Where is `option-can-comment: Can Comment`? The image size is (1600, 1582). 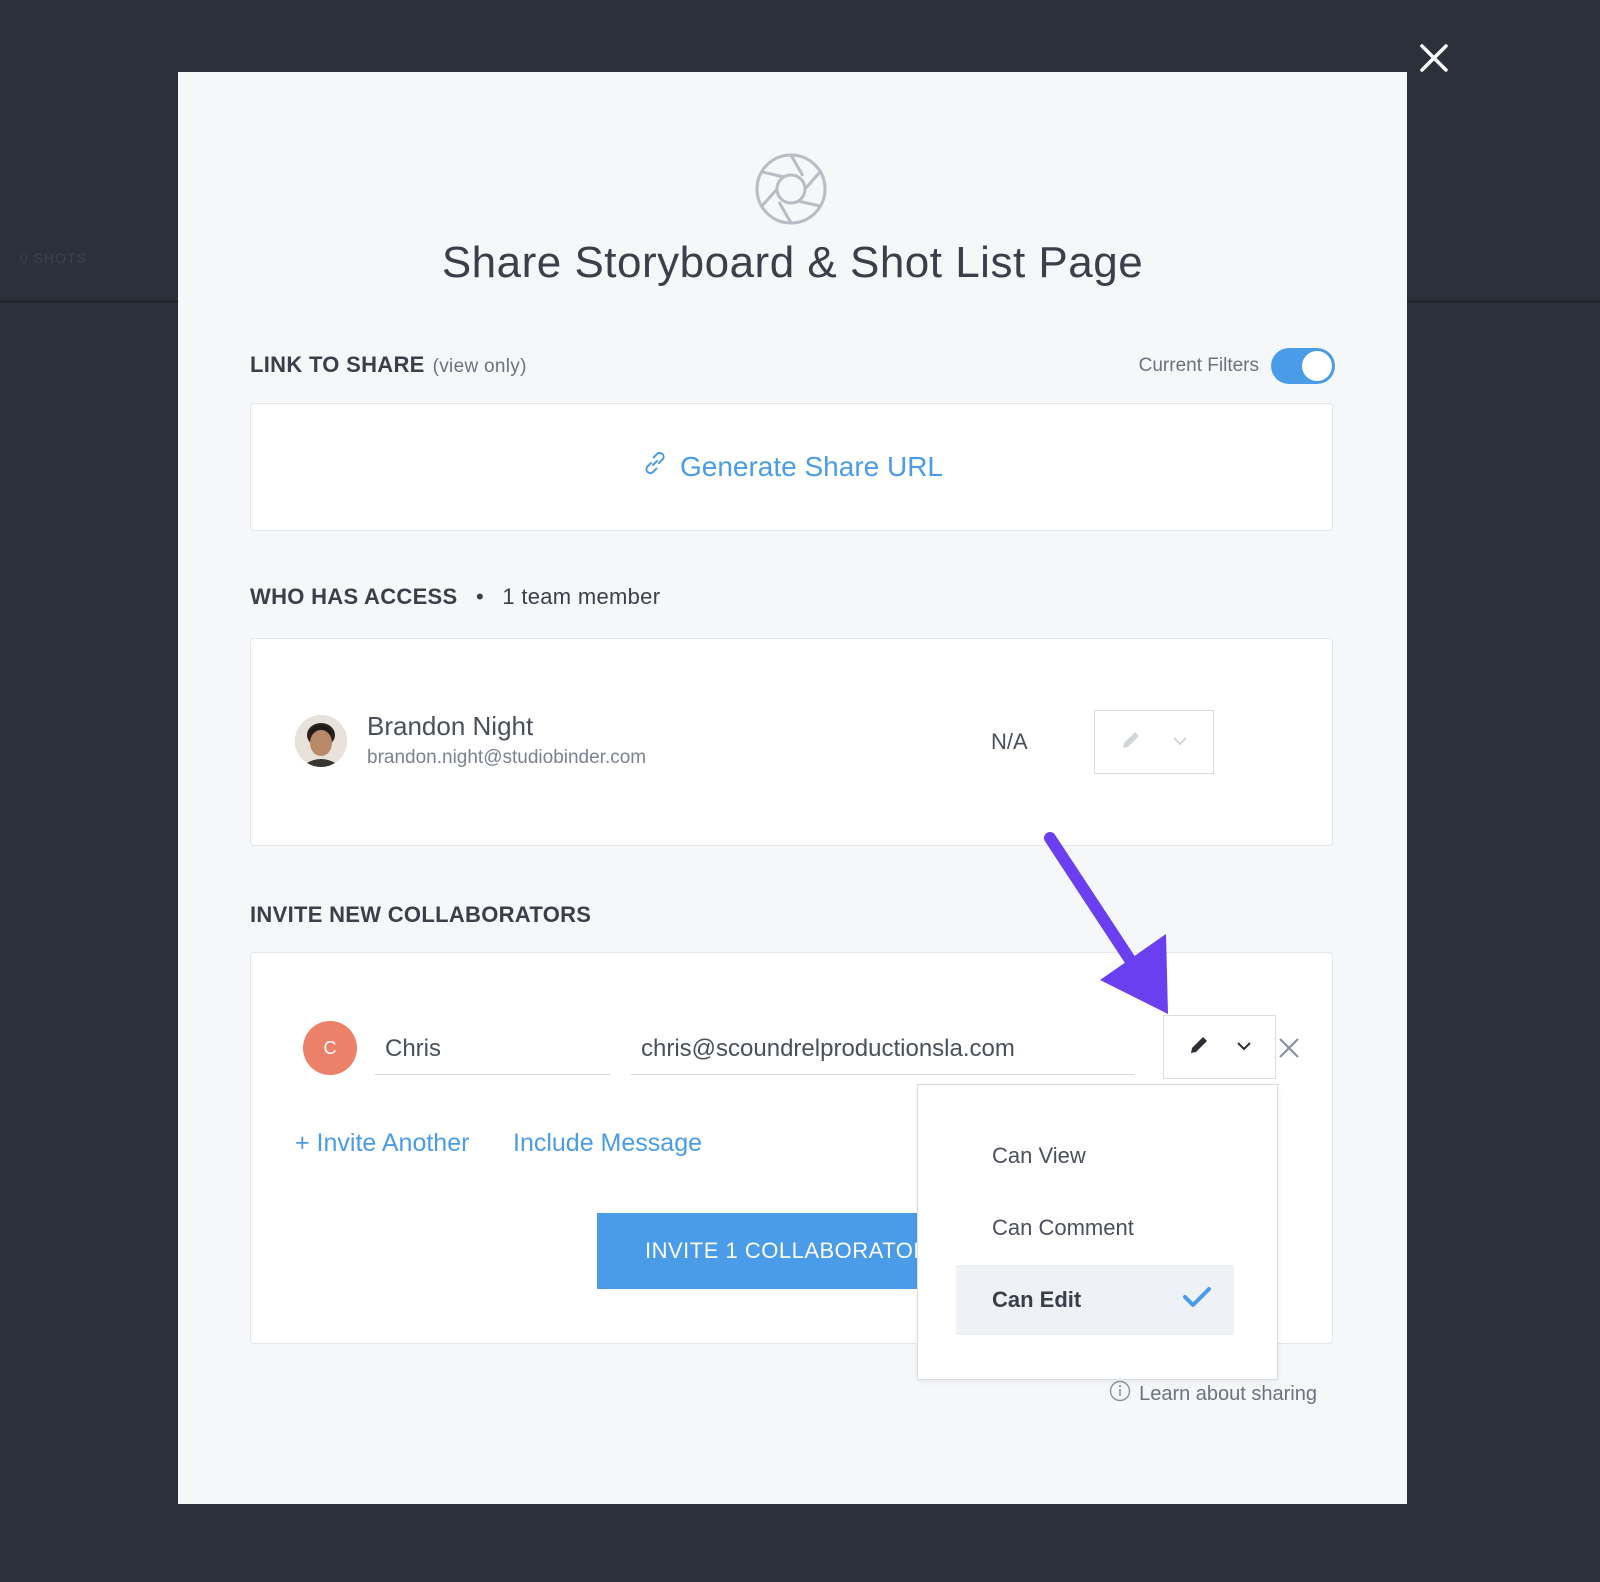 option-can-comment: Can Comment is located at coordinates (1095, 1228).